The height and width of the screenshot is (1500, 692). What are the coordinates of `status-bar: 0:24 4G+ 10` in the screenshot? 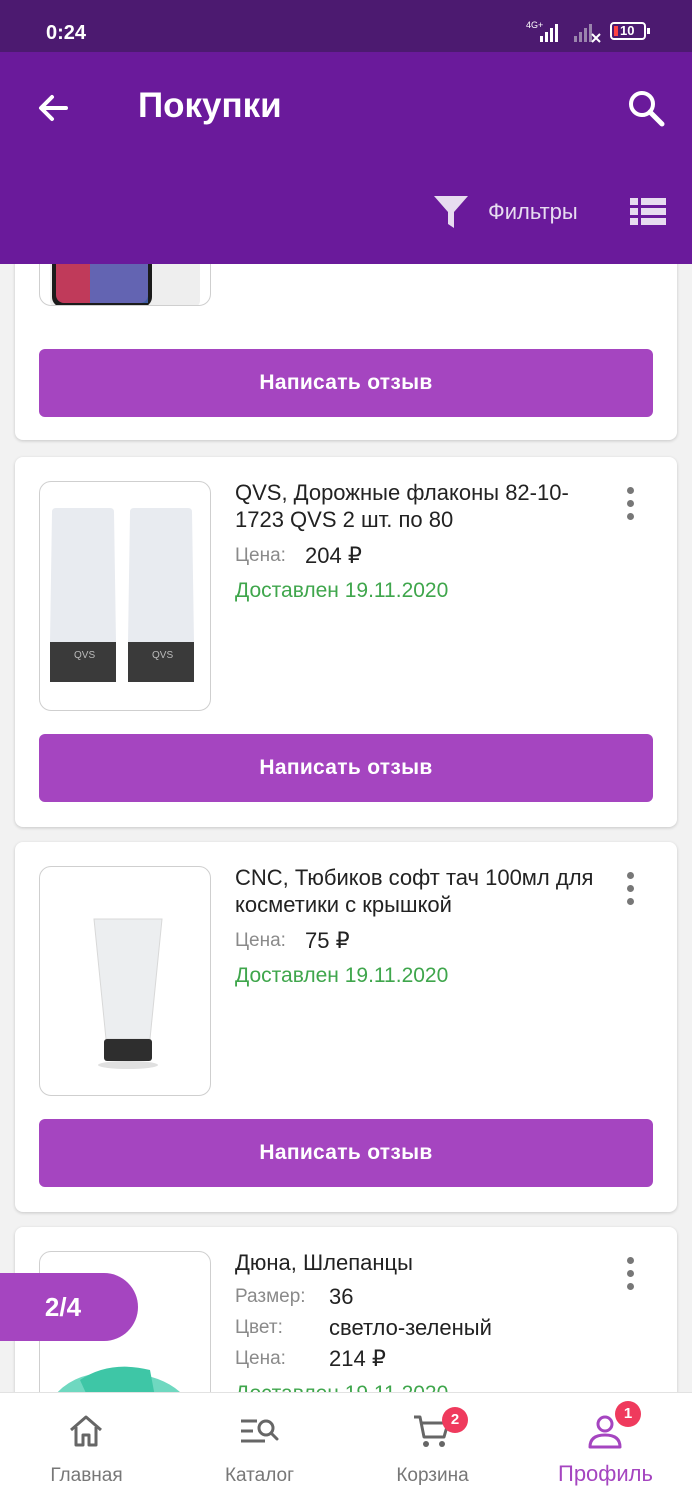 It's located at (346, 26).